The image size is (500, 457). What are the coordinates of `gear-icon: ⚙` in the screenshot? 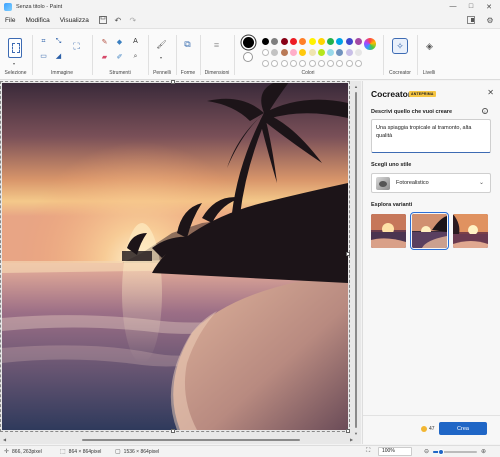 It's located at (490, 20).